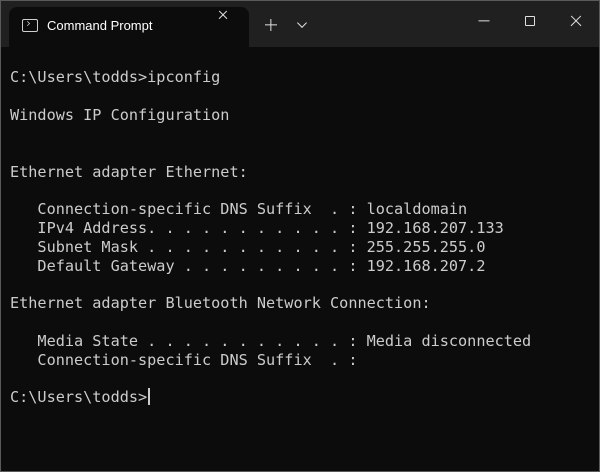 This screenshot has width=600, height=472. I want to click on console-prompt: C:\Users\todds>, so click(80, 397).